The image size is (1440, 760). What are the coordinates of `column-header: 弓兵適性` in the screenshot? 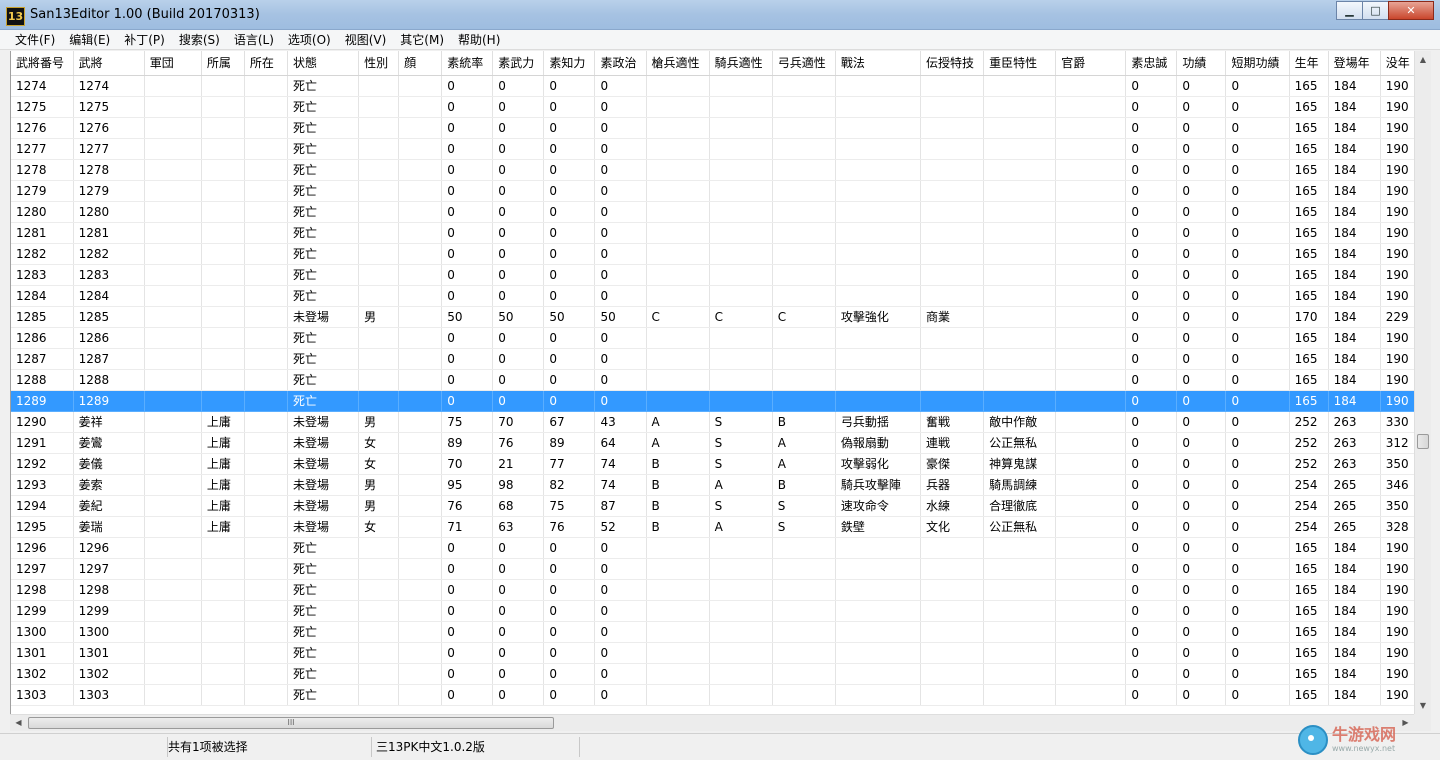 It's located at (804, 63).